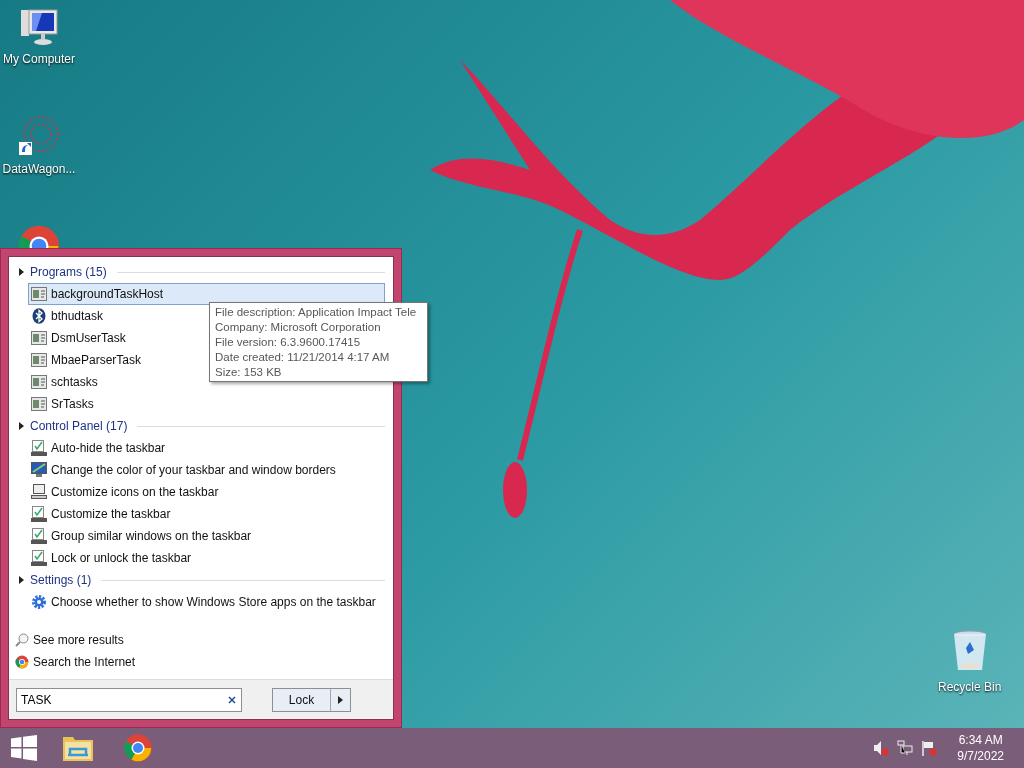  Describe the element at coordinates (129, 699) in the screenshot. I see `search-field: TASK` at that location.